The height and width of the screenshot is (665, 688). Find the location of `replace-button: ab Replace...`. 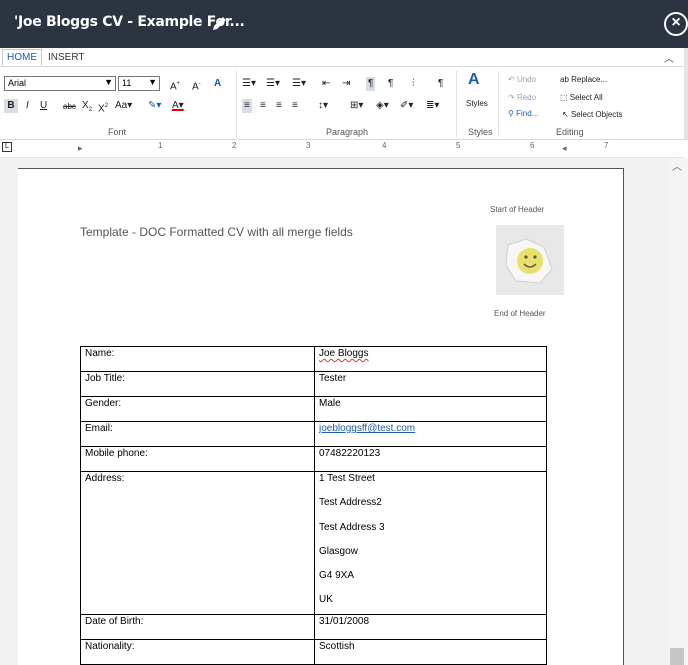

replace-button: ab Replace... is located at coordinates (583, 80).